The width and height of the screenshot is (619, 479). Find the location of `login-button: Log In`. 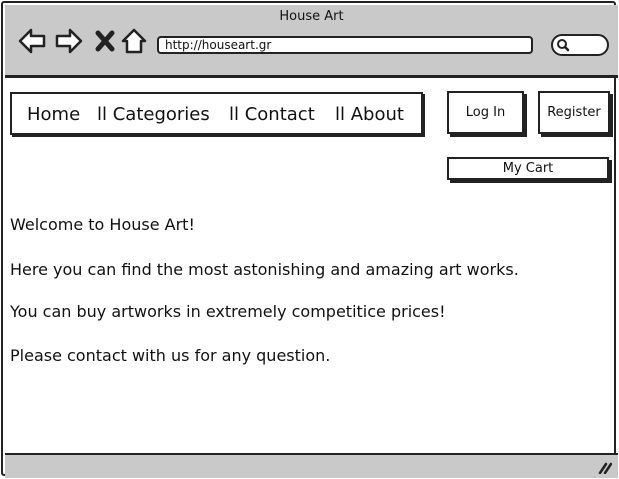

login-button: Log In is located at coordinates (485, 112).